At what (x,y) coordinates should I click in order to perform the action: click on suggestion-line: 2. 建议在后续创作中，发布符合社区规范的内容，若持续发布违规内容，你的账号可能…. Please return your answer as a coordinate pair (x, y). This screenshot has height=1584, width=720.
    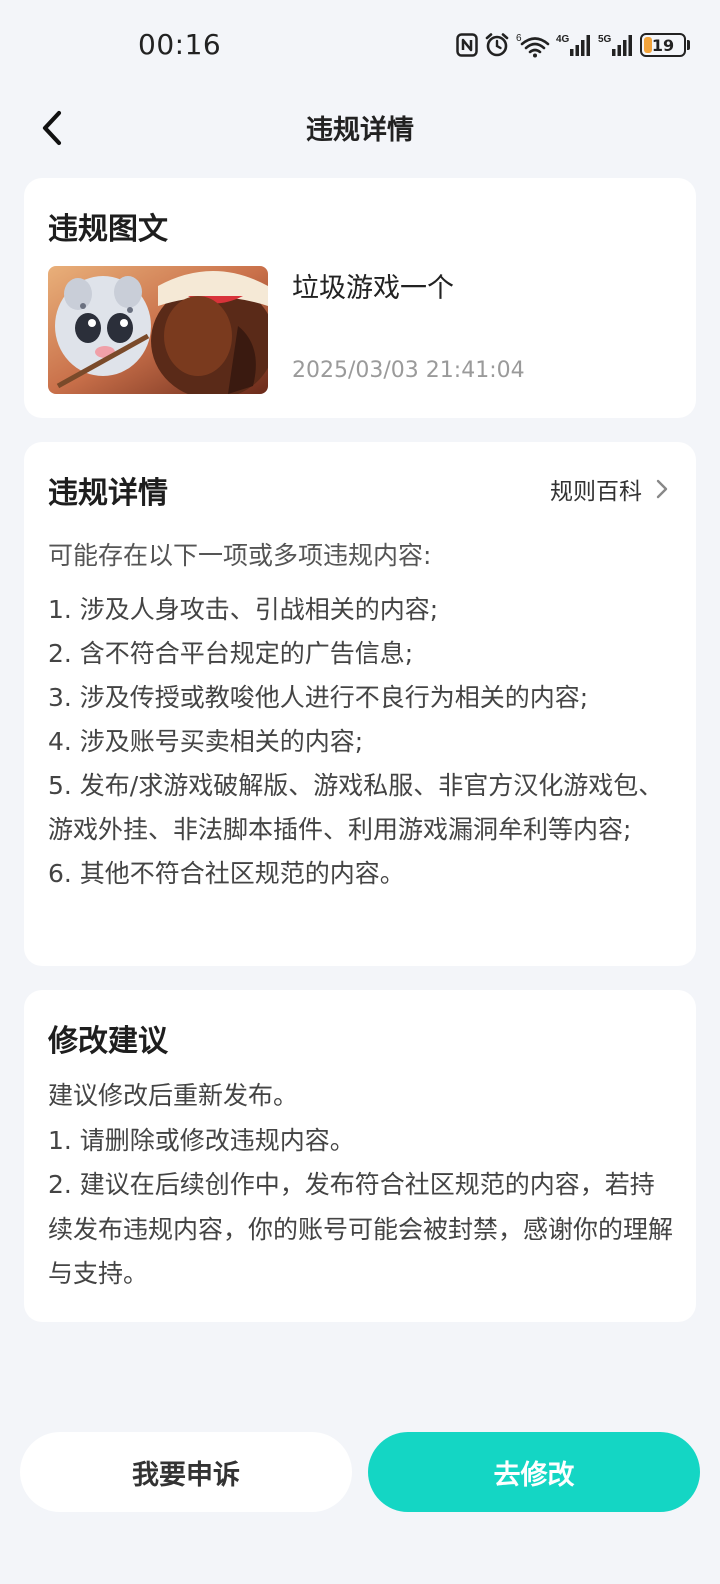
    Looking at the image, I should click on (361, 1229).